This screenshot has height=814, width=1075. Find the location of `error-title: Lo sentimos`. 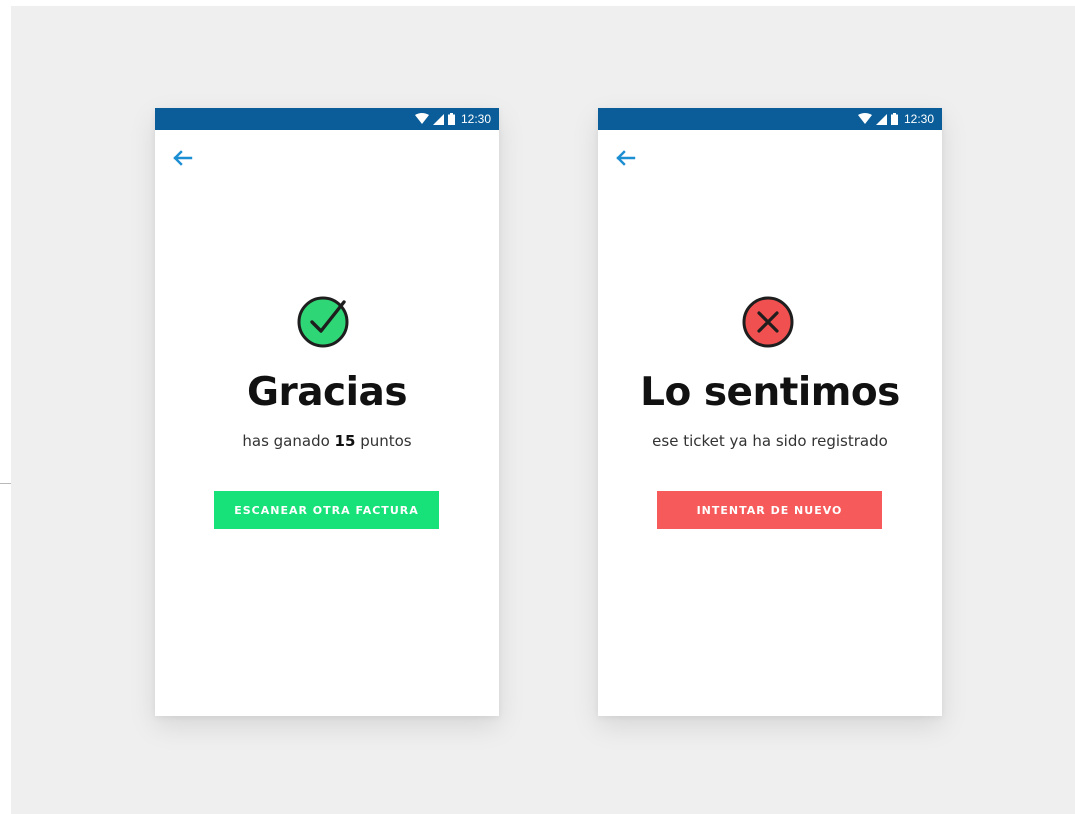

error-title: Lo sentimos is located at coordinates (770, 392).